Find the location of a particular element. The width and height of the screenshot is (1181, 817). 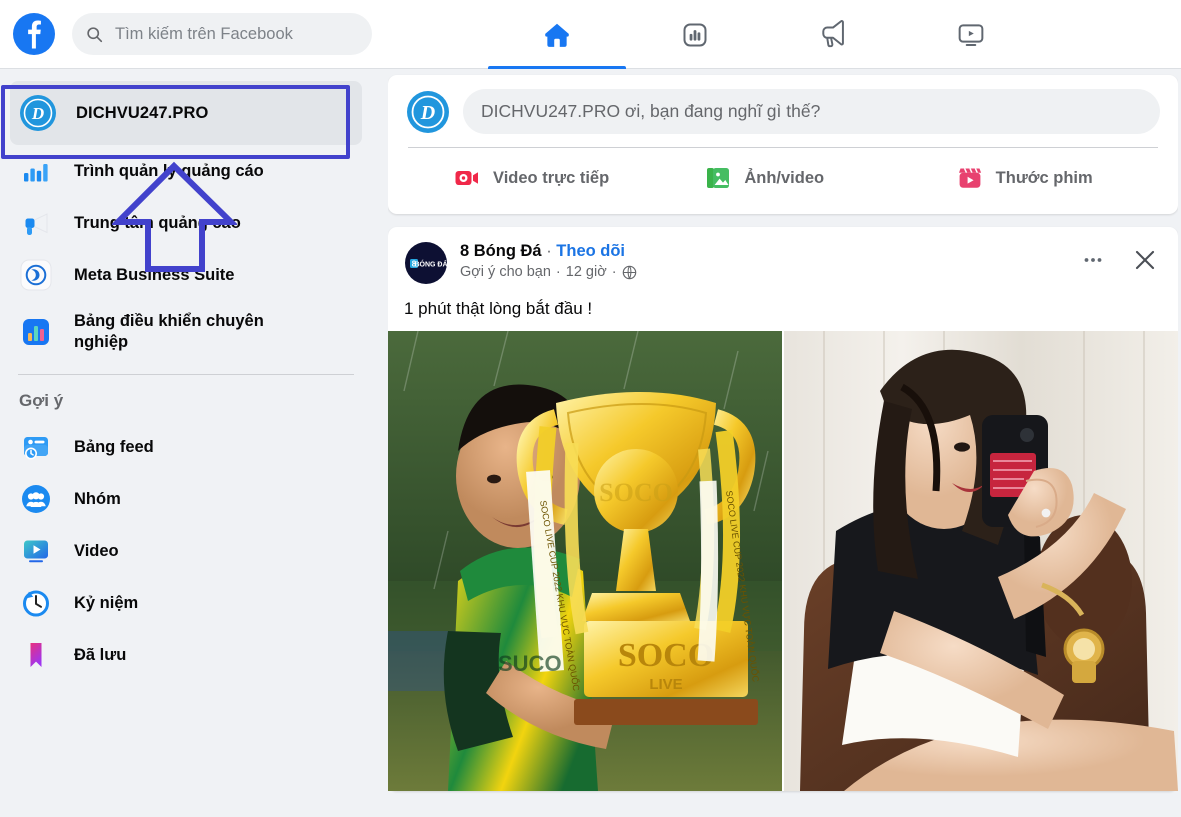

post-header-actions is located at coordinates (1119, 260).